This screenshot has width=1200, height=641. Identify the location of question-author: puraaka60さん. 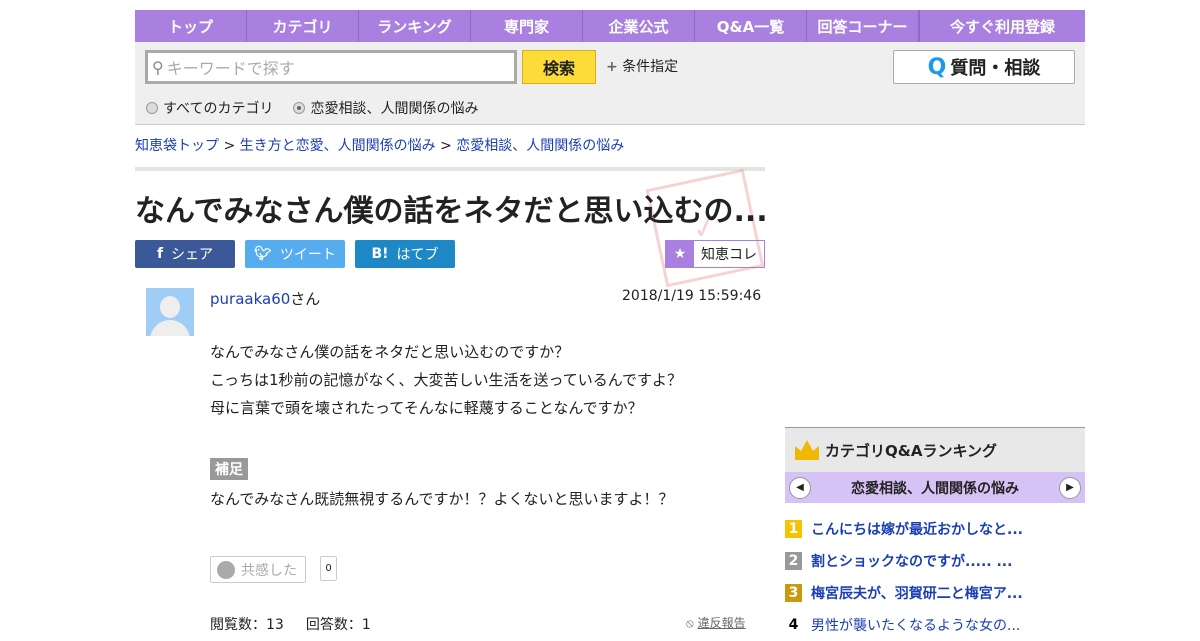
(265, 299).